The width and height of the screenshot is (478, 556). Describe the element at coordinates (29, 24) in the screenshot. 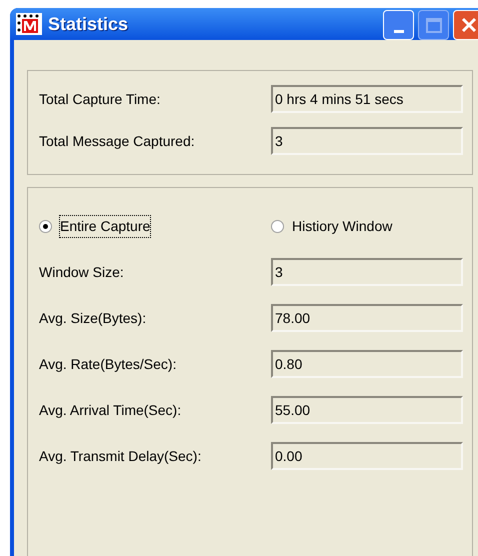

I see `app-icon` at that location.